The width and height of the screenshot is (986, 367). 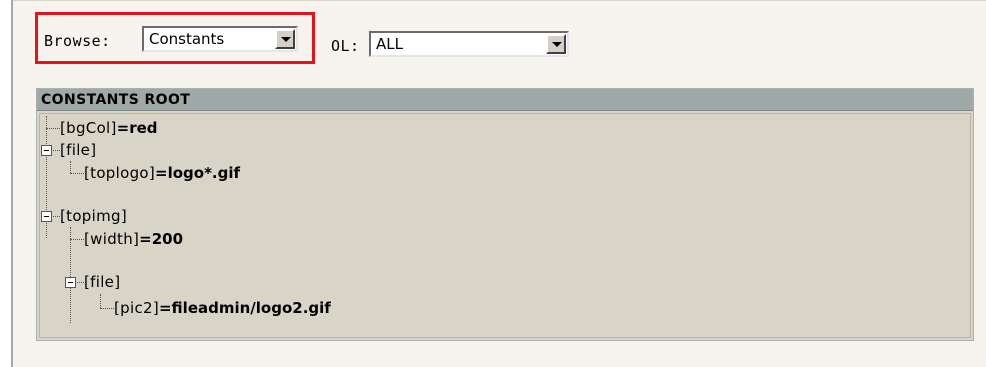 I want to click on browse-label: Browse:, so click(x=77, y=41).